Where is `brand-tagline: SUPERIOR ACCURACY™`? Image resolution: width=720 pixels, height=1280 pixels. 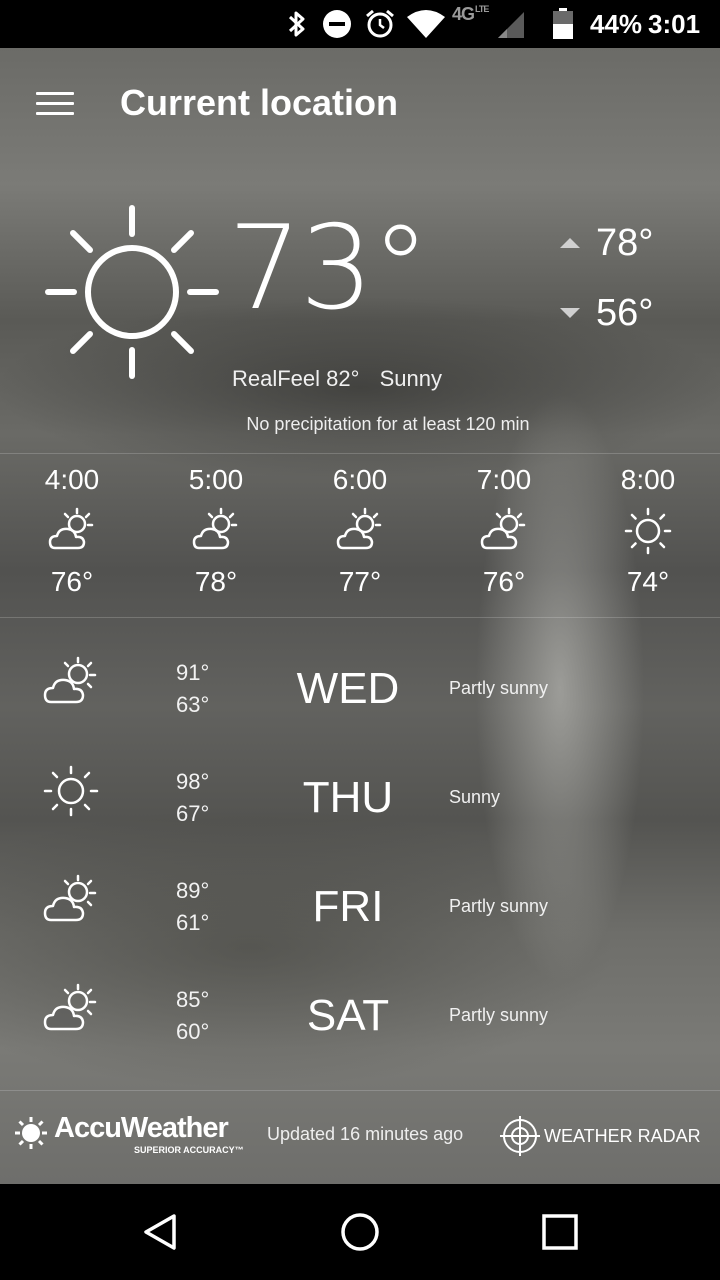
brand-tagline: SUPERIOR ACCURACY™ is located at coordinates (189, 1150).